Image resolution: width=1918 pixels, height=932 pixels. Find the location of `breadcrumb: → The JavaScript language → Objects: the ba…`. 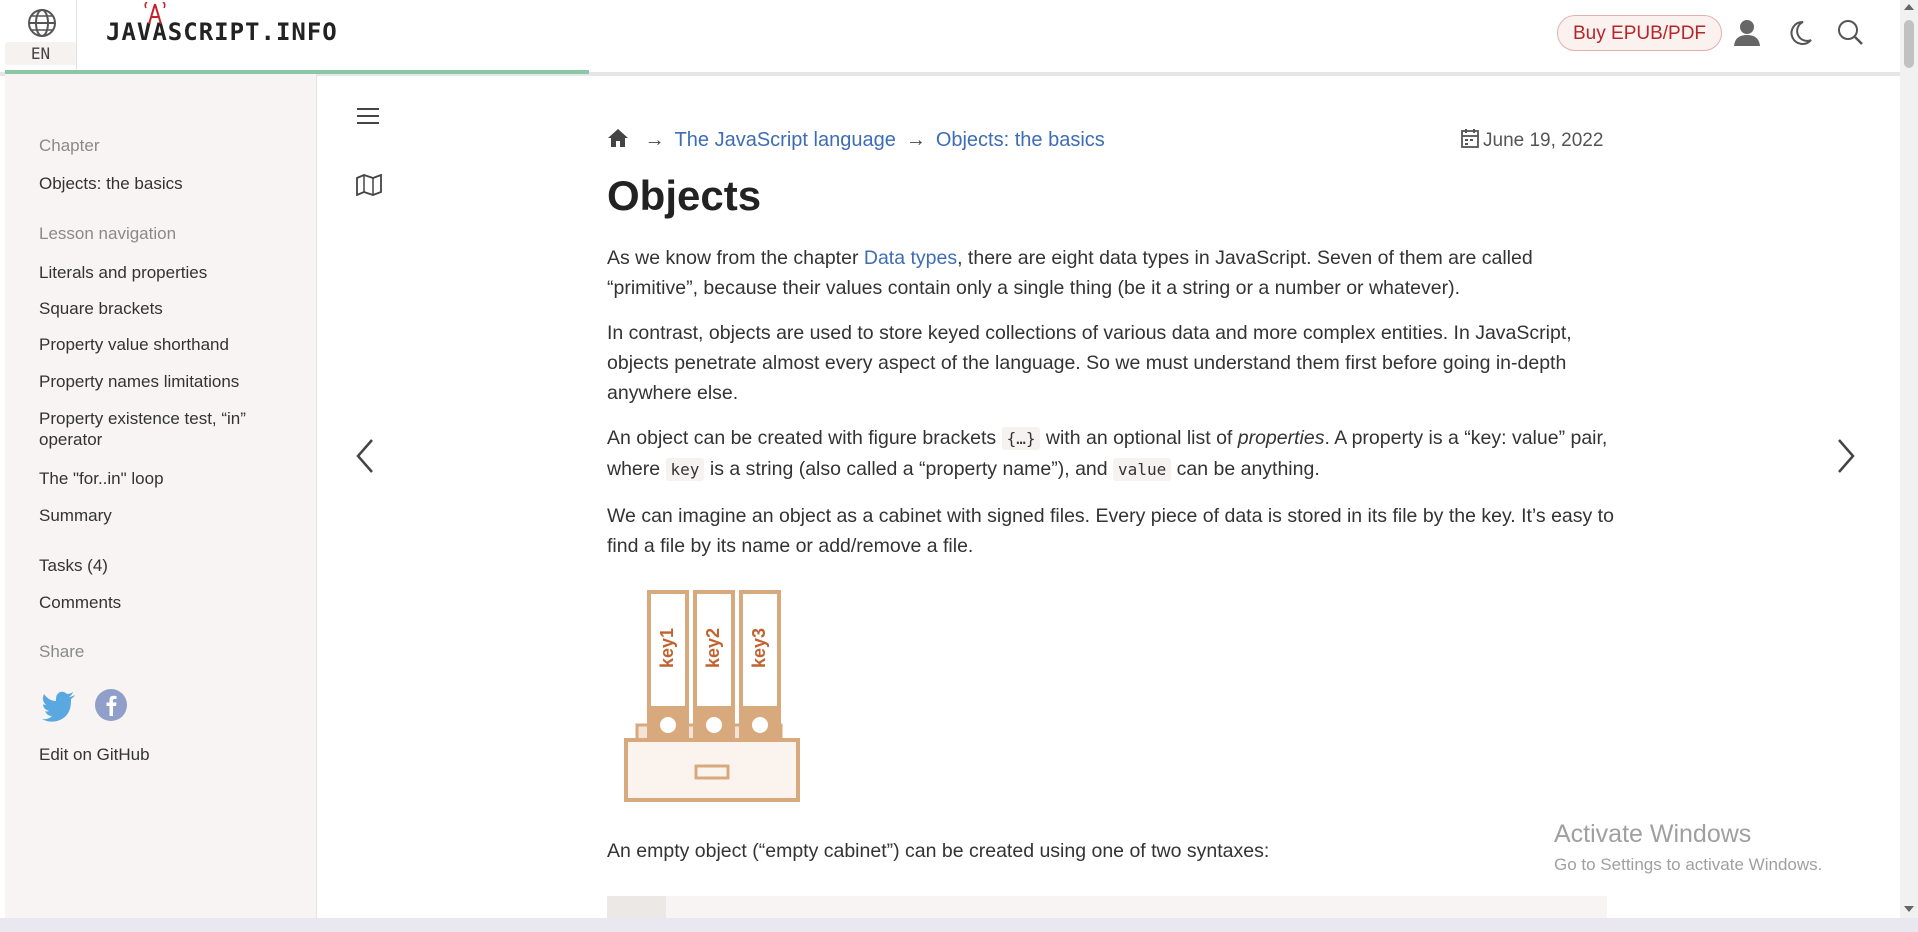

breadcrumb: → The JavaScript language → Objects: the ba… is located at coordinates (856, 140).